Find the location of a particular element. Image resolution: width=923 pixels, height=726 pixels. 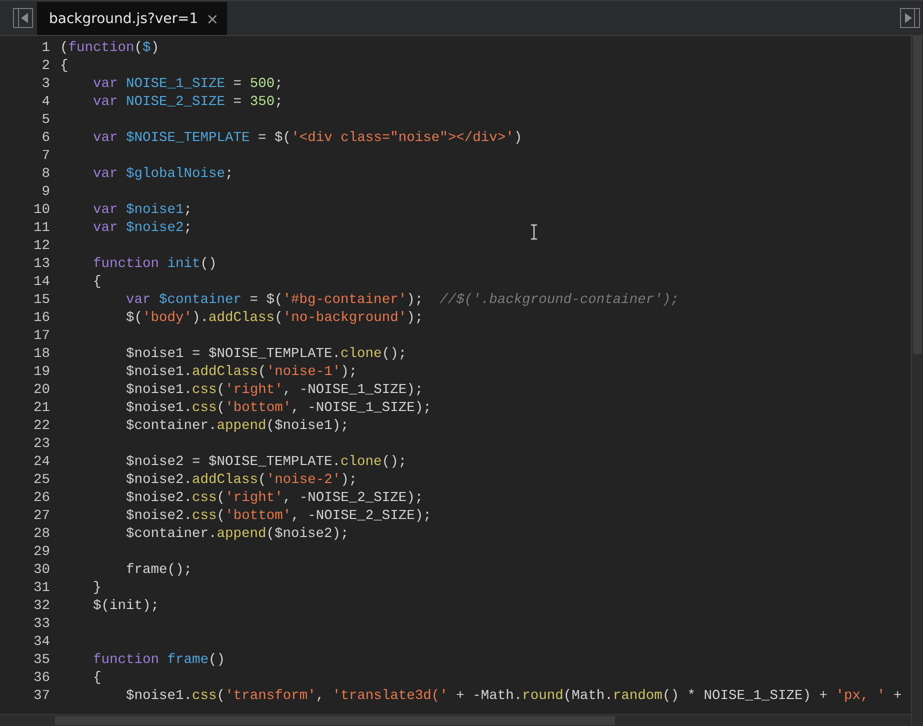

line-number: 35 is located at coordinates (41, 661).